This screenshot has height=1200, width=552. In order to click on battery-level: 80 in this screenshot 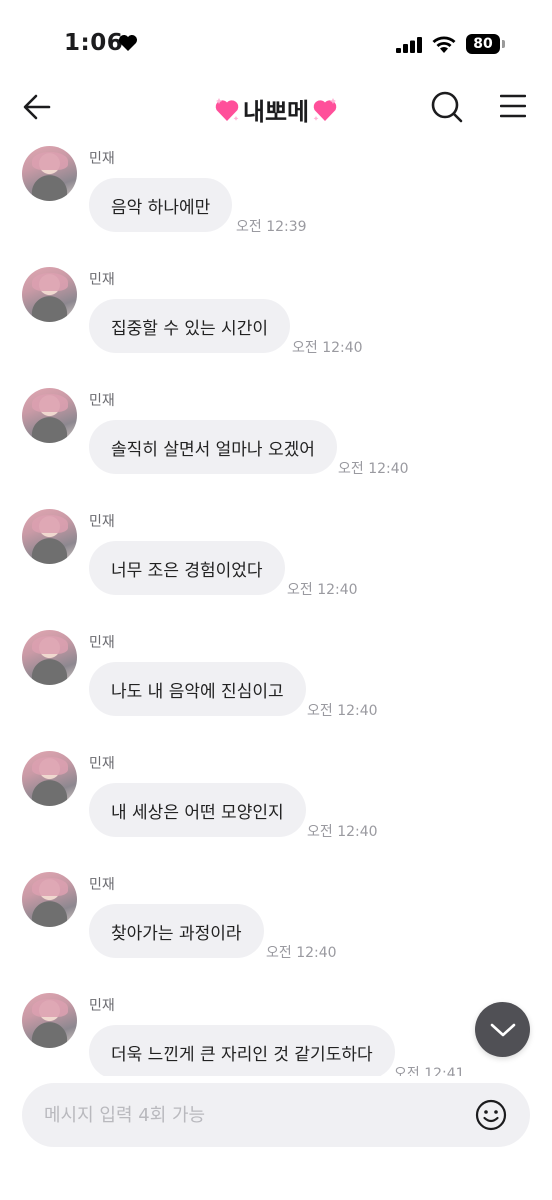, I will do `click(483, 44)`.